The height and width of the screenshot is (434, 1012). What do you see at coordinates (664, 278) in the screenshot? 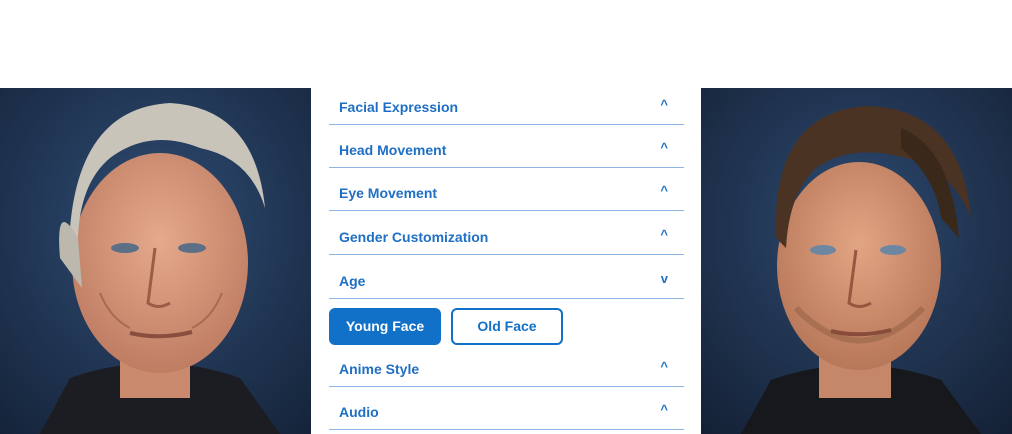
I see `chevron-down-icon: v` at bounding box center [664, 278].